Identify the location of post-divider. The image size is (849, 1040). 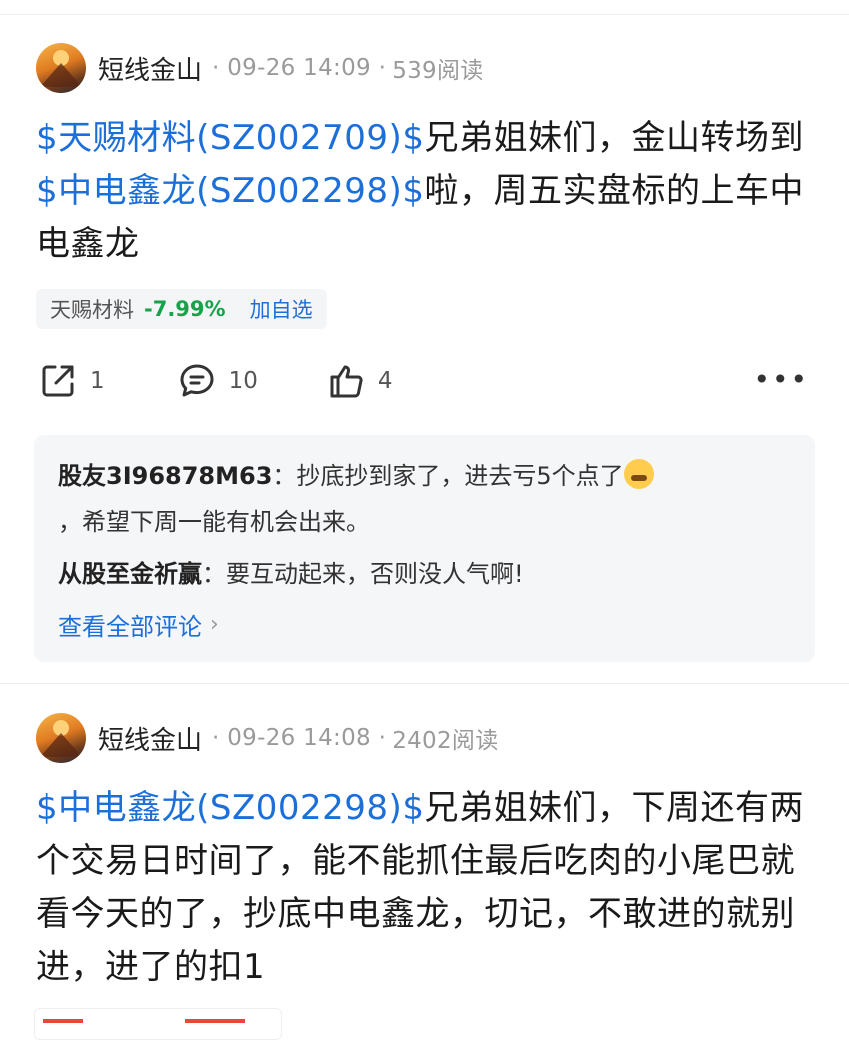
(424, 683).